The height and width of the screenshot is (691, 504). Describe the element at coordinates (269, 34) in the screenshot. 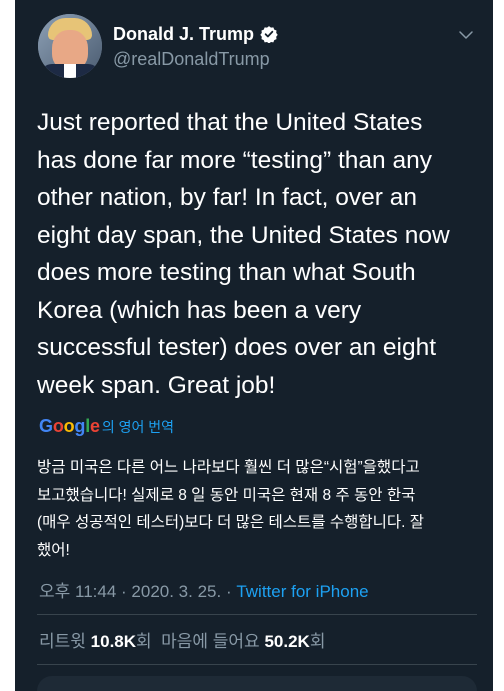

I see `verified-badge-icon` at that location.